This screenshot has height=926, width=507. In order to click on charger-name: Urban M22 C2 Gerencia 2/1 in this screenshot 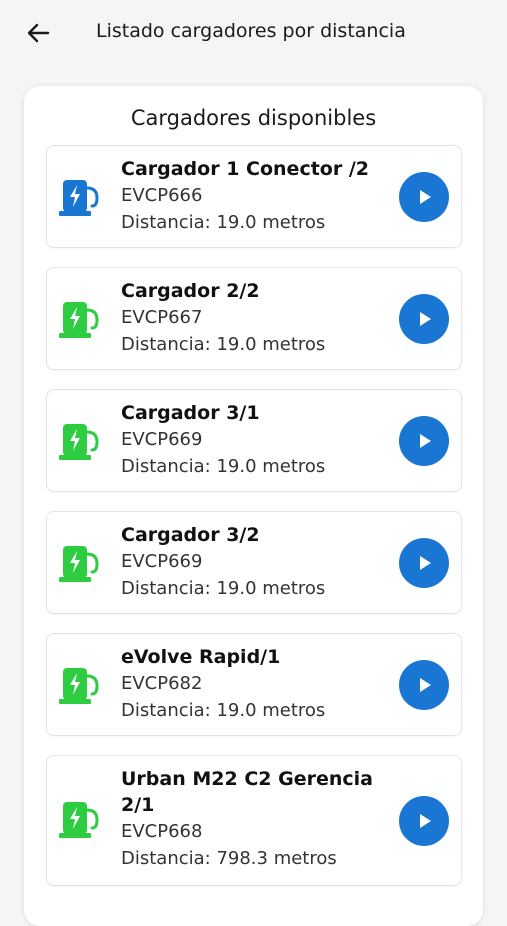, I will do `click(247, 792)`.